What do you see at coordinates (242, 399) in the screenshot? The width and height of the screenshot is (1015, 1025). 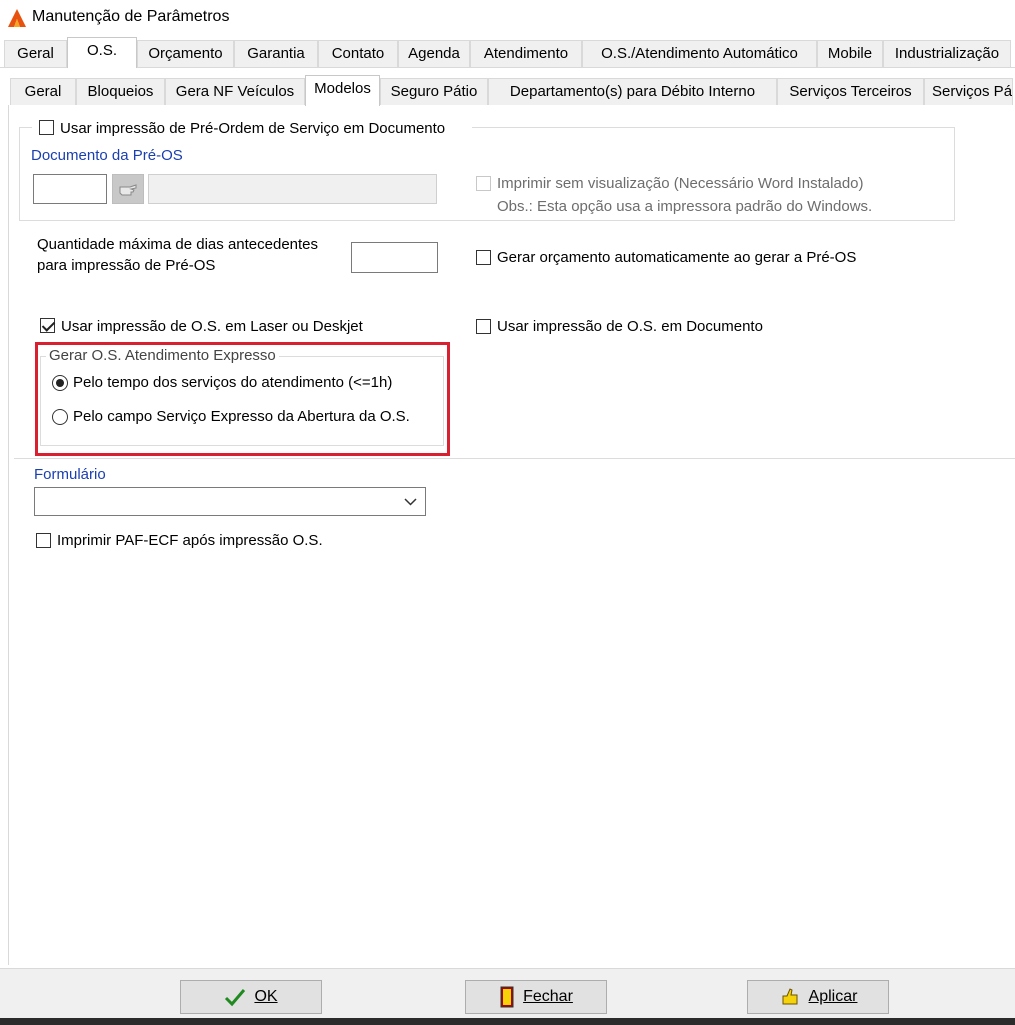 I see `highlight-annotation` at bounding box center [242, 399].